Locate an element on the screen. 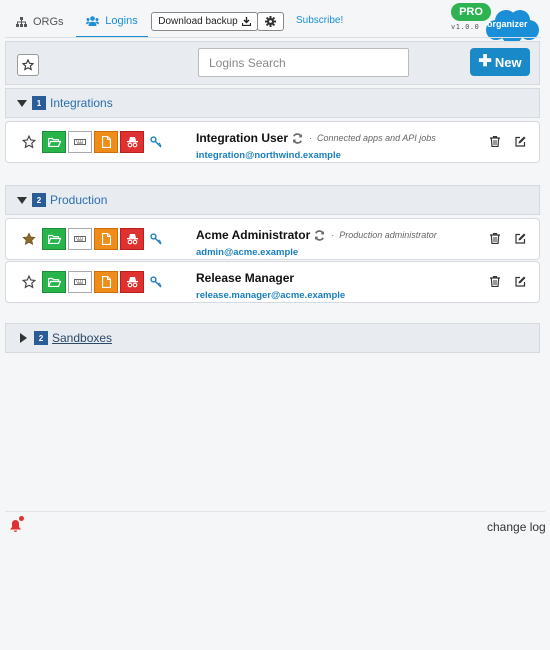 This screenshot has height=650, width=550. download-backup-label: Download backup is located at coordinates (198, 21).